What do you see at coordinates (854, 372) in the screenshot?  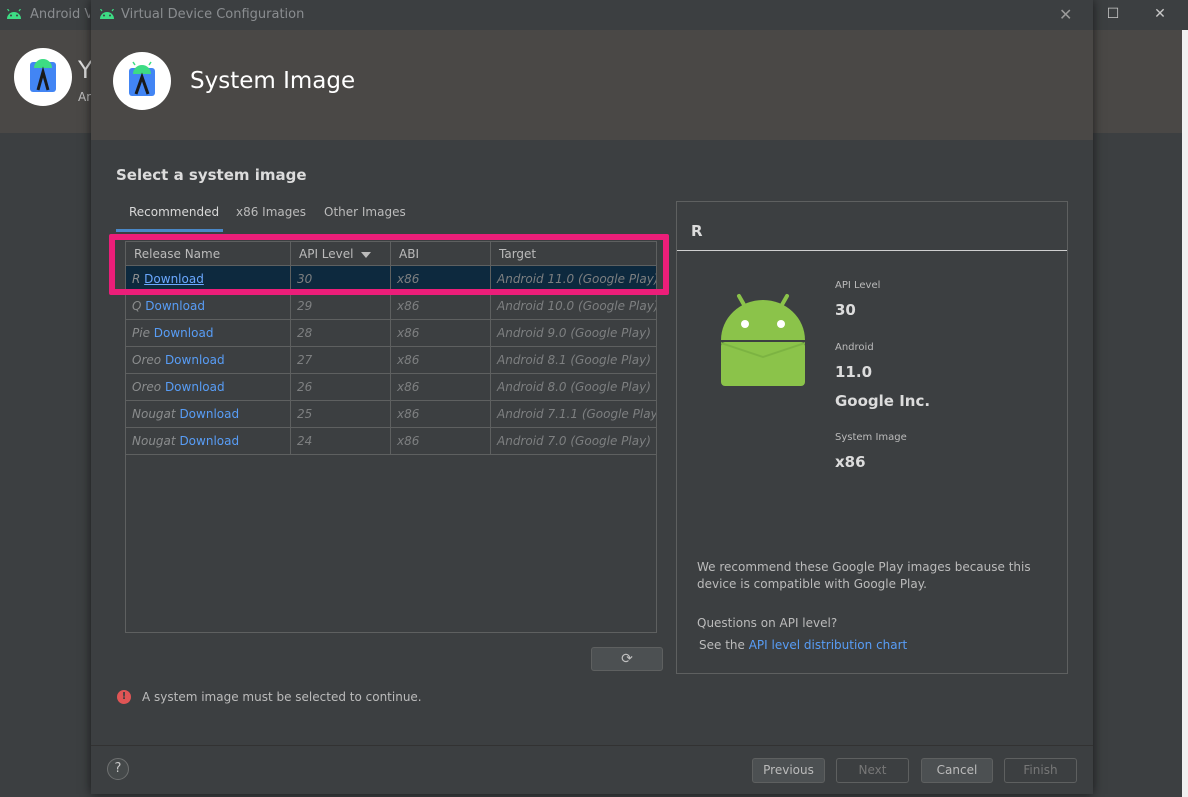 I see `android-version-value: 11.0` at bounding box center [854, 372].